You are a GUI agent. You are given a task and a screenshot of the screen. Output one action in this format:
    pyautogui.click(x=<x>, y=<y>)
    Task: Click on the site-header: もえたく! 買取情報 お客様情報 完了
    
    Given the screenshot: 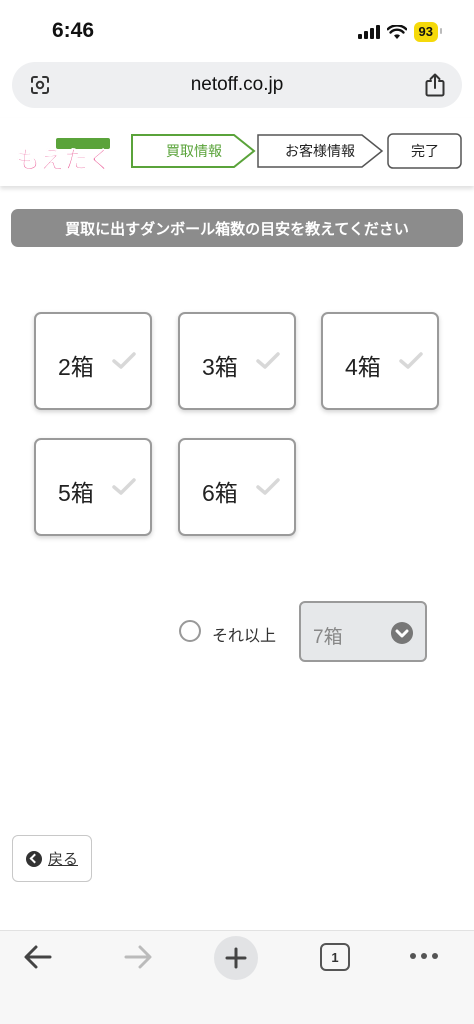 What is the action you would take?
    pyautogui.click(x=237, y=152)
    